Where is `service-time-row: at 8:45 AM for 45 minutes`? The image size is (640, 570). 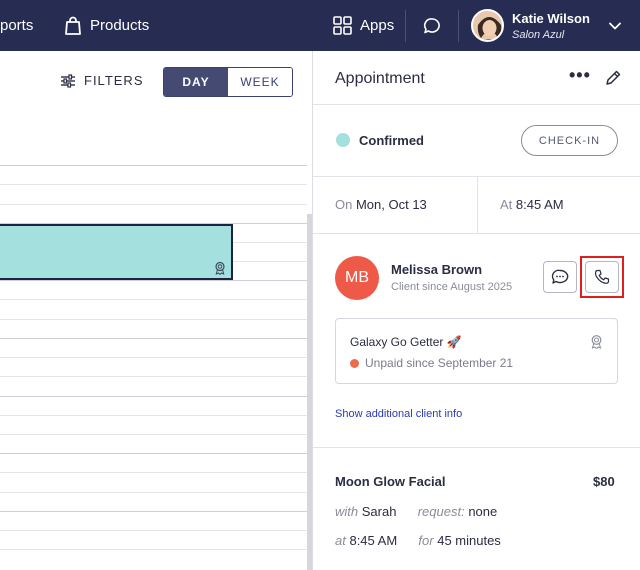 service-time-row: at 8:45 AM for 45 minutes is located at coordinates (418, 540).